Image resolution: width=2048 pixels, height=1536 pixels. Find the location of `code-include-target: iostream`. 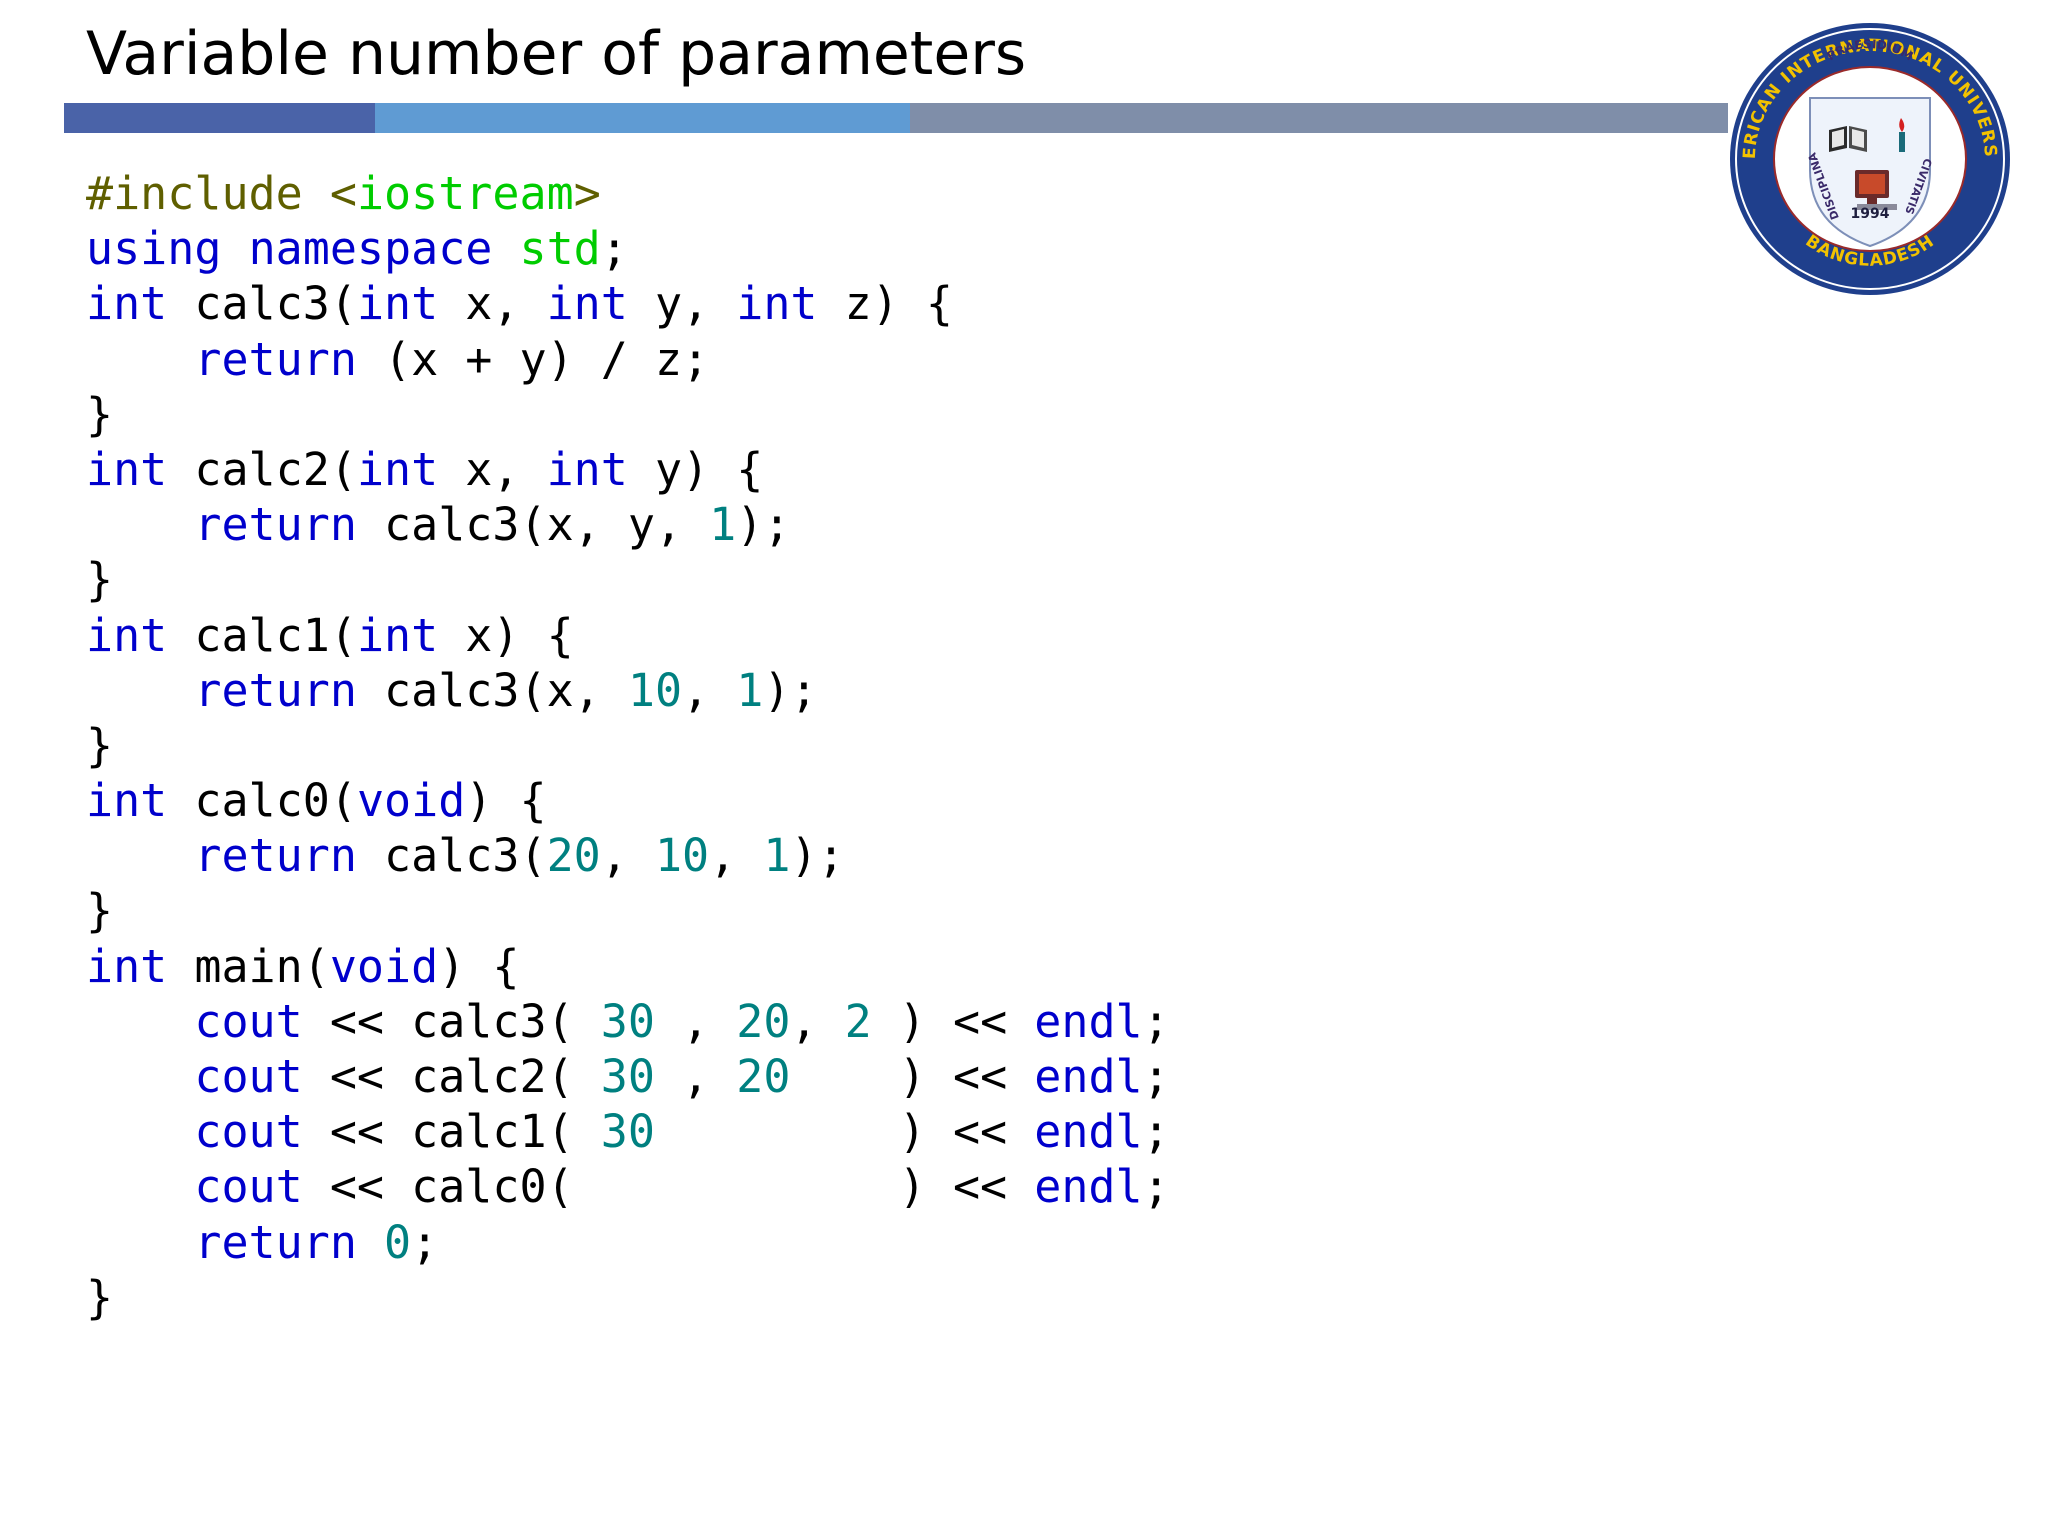

code-include-target: iostream is located at coordinates (465, 193).